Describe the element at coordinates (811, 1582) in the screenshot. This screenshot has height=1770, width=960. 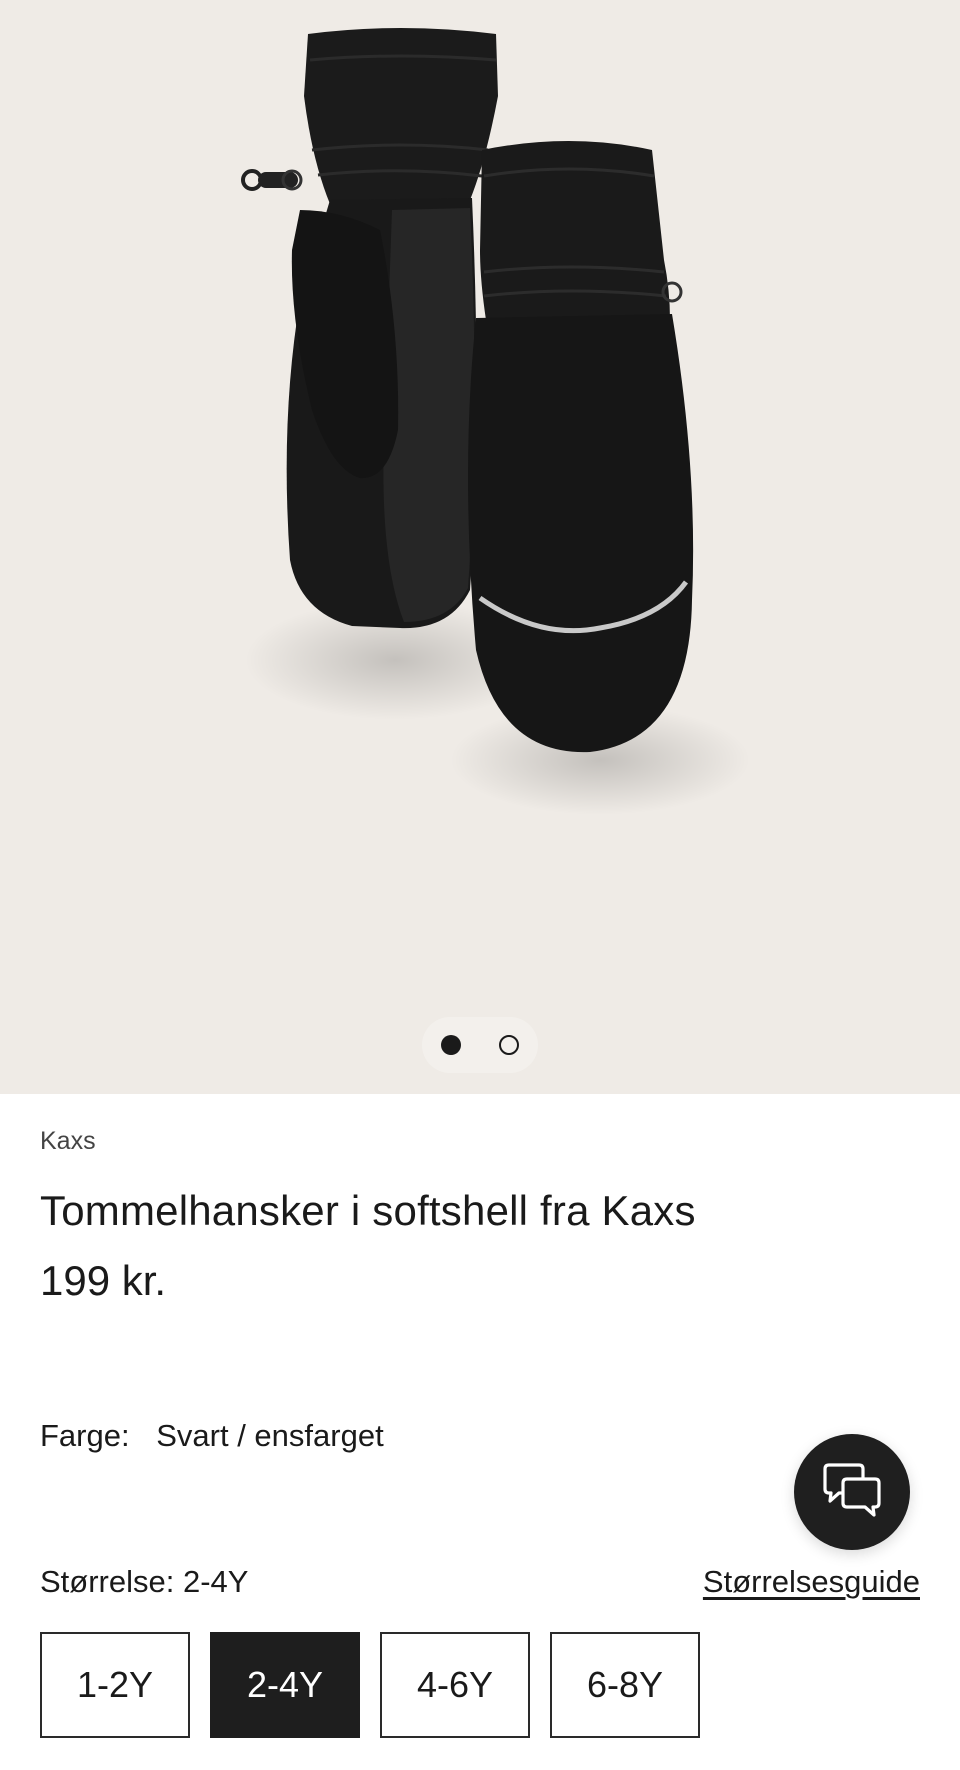
I see `size-guide-link: Størrelsesguide` at that location.